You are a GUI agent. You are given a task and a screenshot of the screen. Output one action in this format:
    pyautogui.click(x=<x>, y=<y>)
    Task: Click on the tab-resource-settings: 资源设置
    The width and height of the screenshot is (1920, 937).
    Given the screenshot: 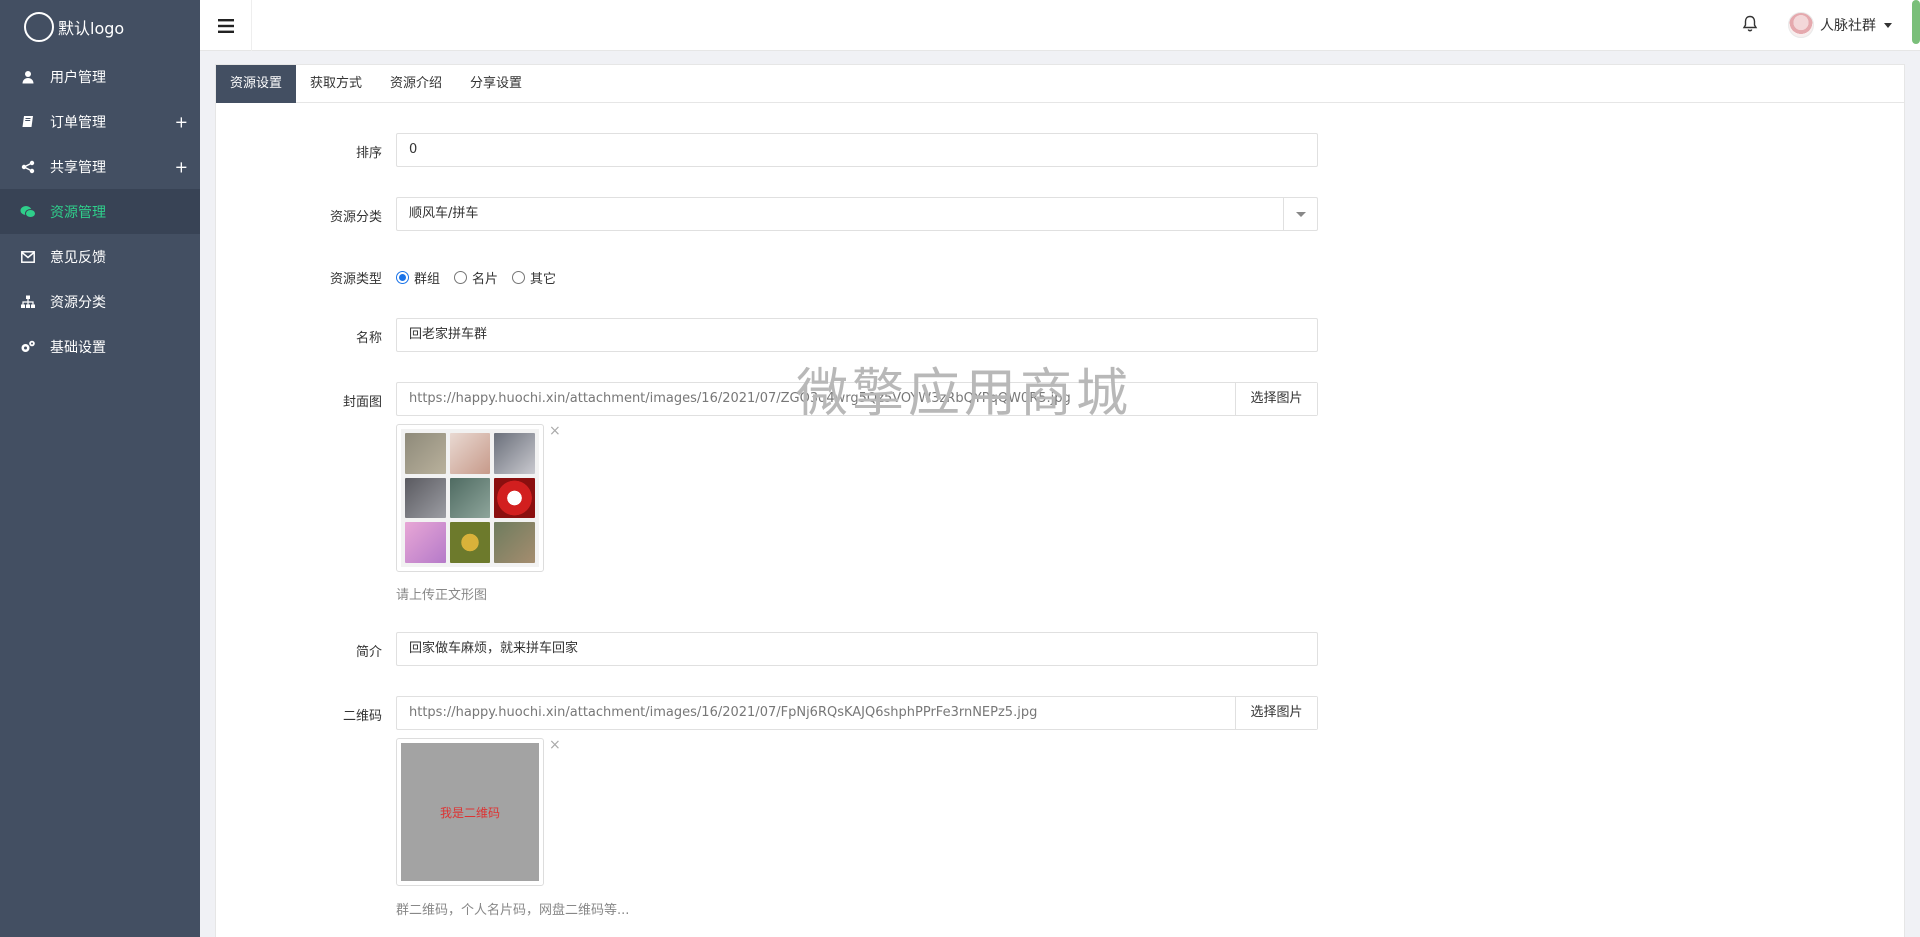 What is the action you would take?
    pyautogui.click(x=256, y=84)
    